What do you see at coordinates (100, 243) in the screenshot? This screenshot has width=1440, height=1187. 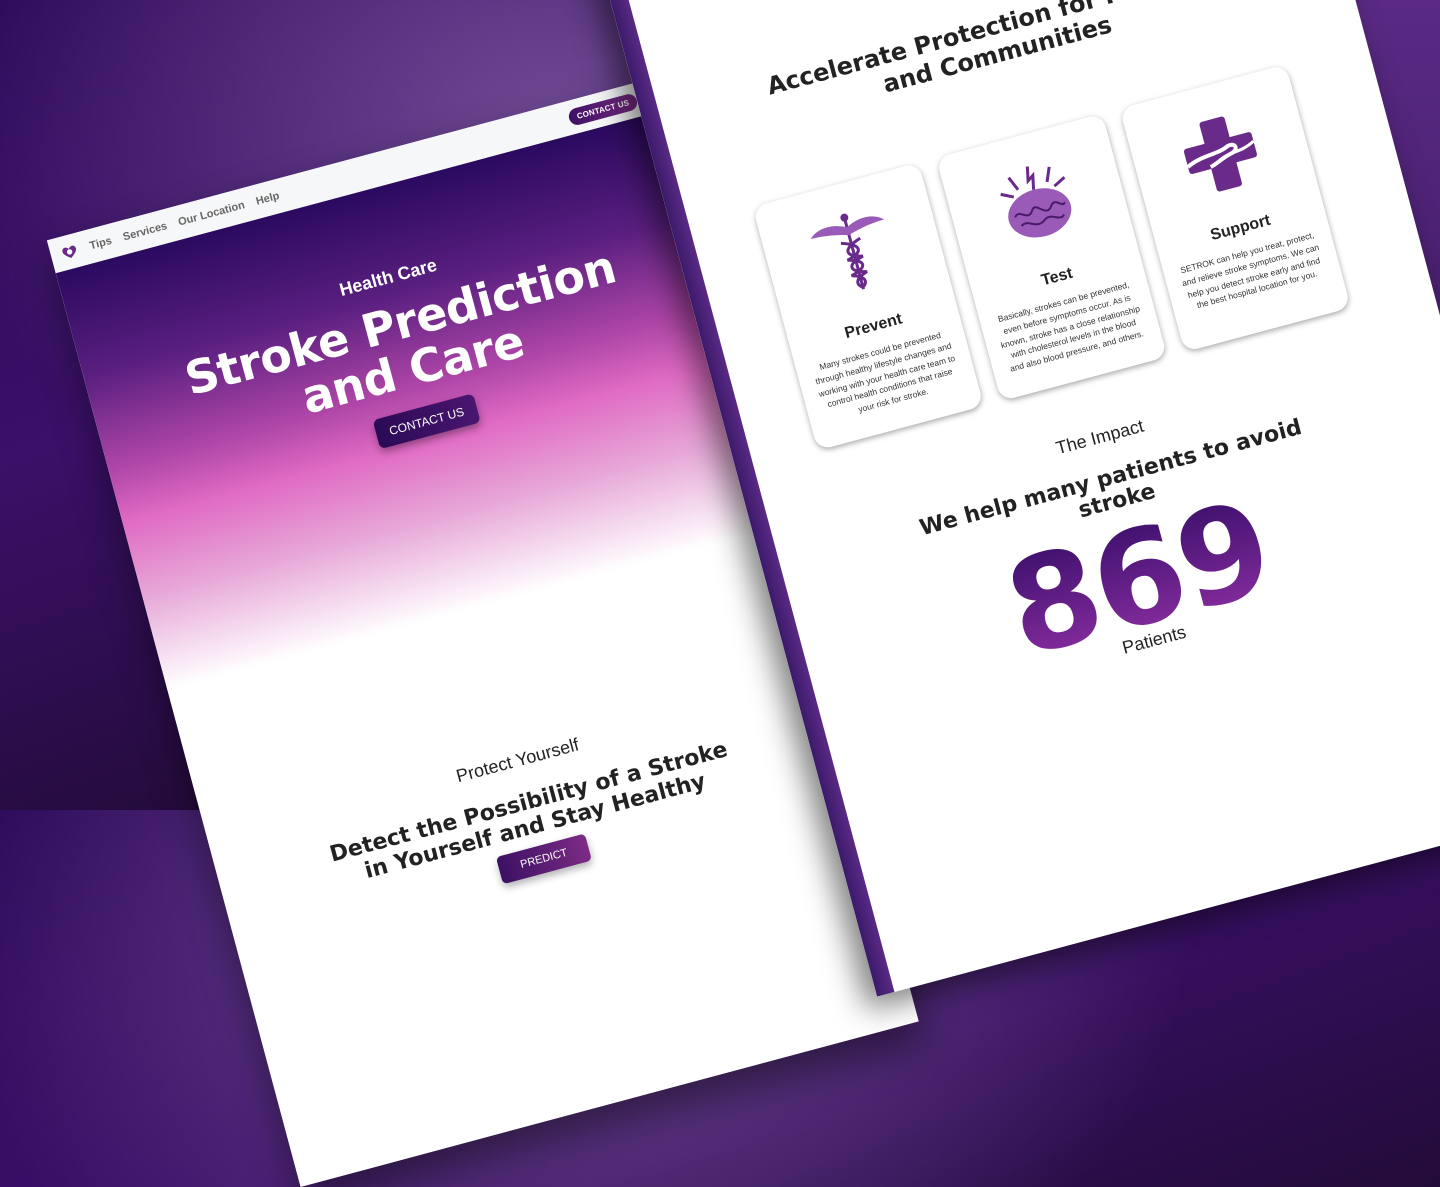 I see `nav-link-tips: Tips` at bounding box center [100, 243].